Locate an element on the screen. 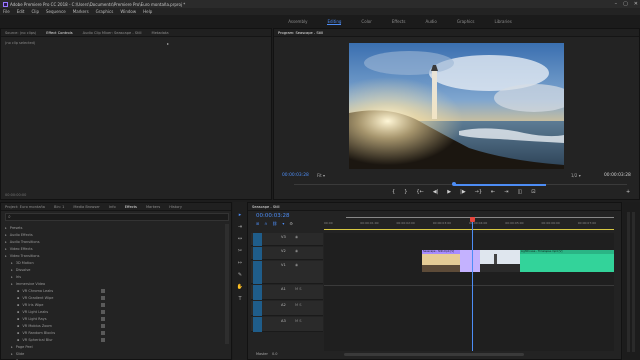  go-to-out-button: →} is located at coordinates (478, 192).